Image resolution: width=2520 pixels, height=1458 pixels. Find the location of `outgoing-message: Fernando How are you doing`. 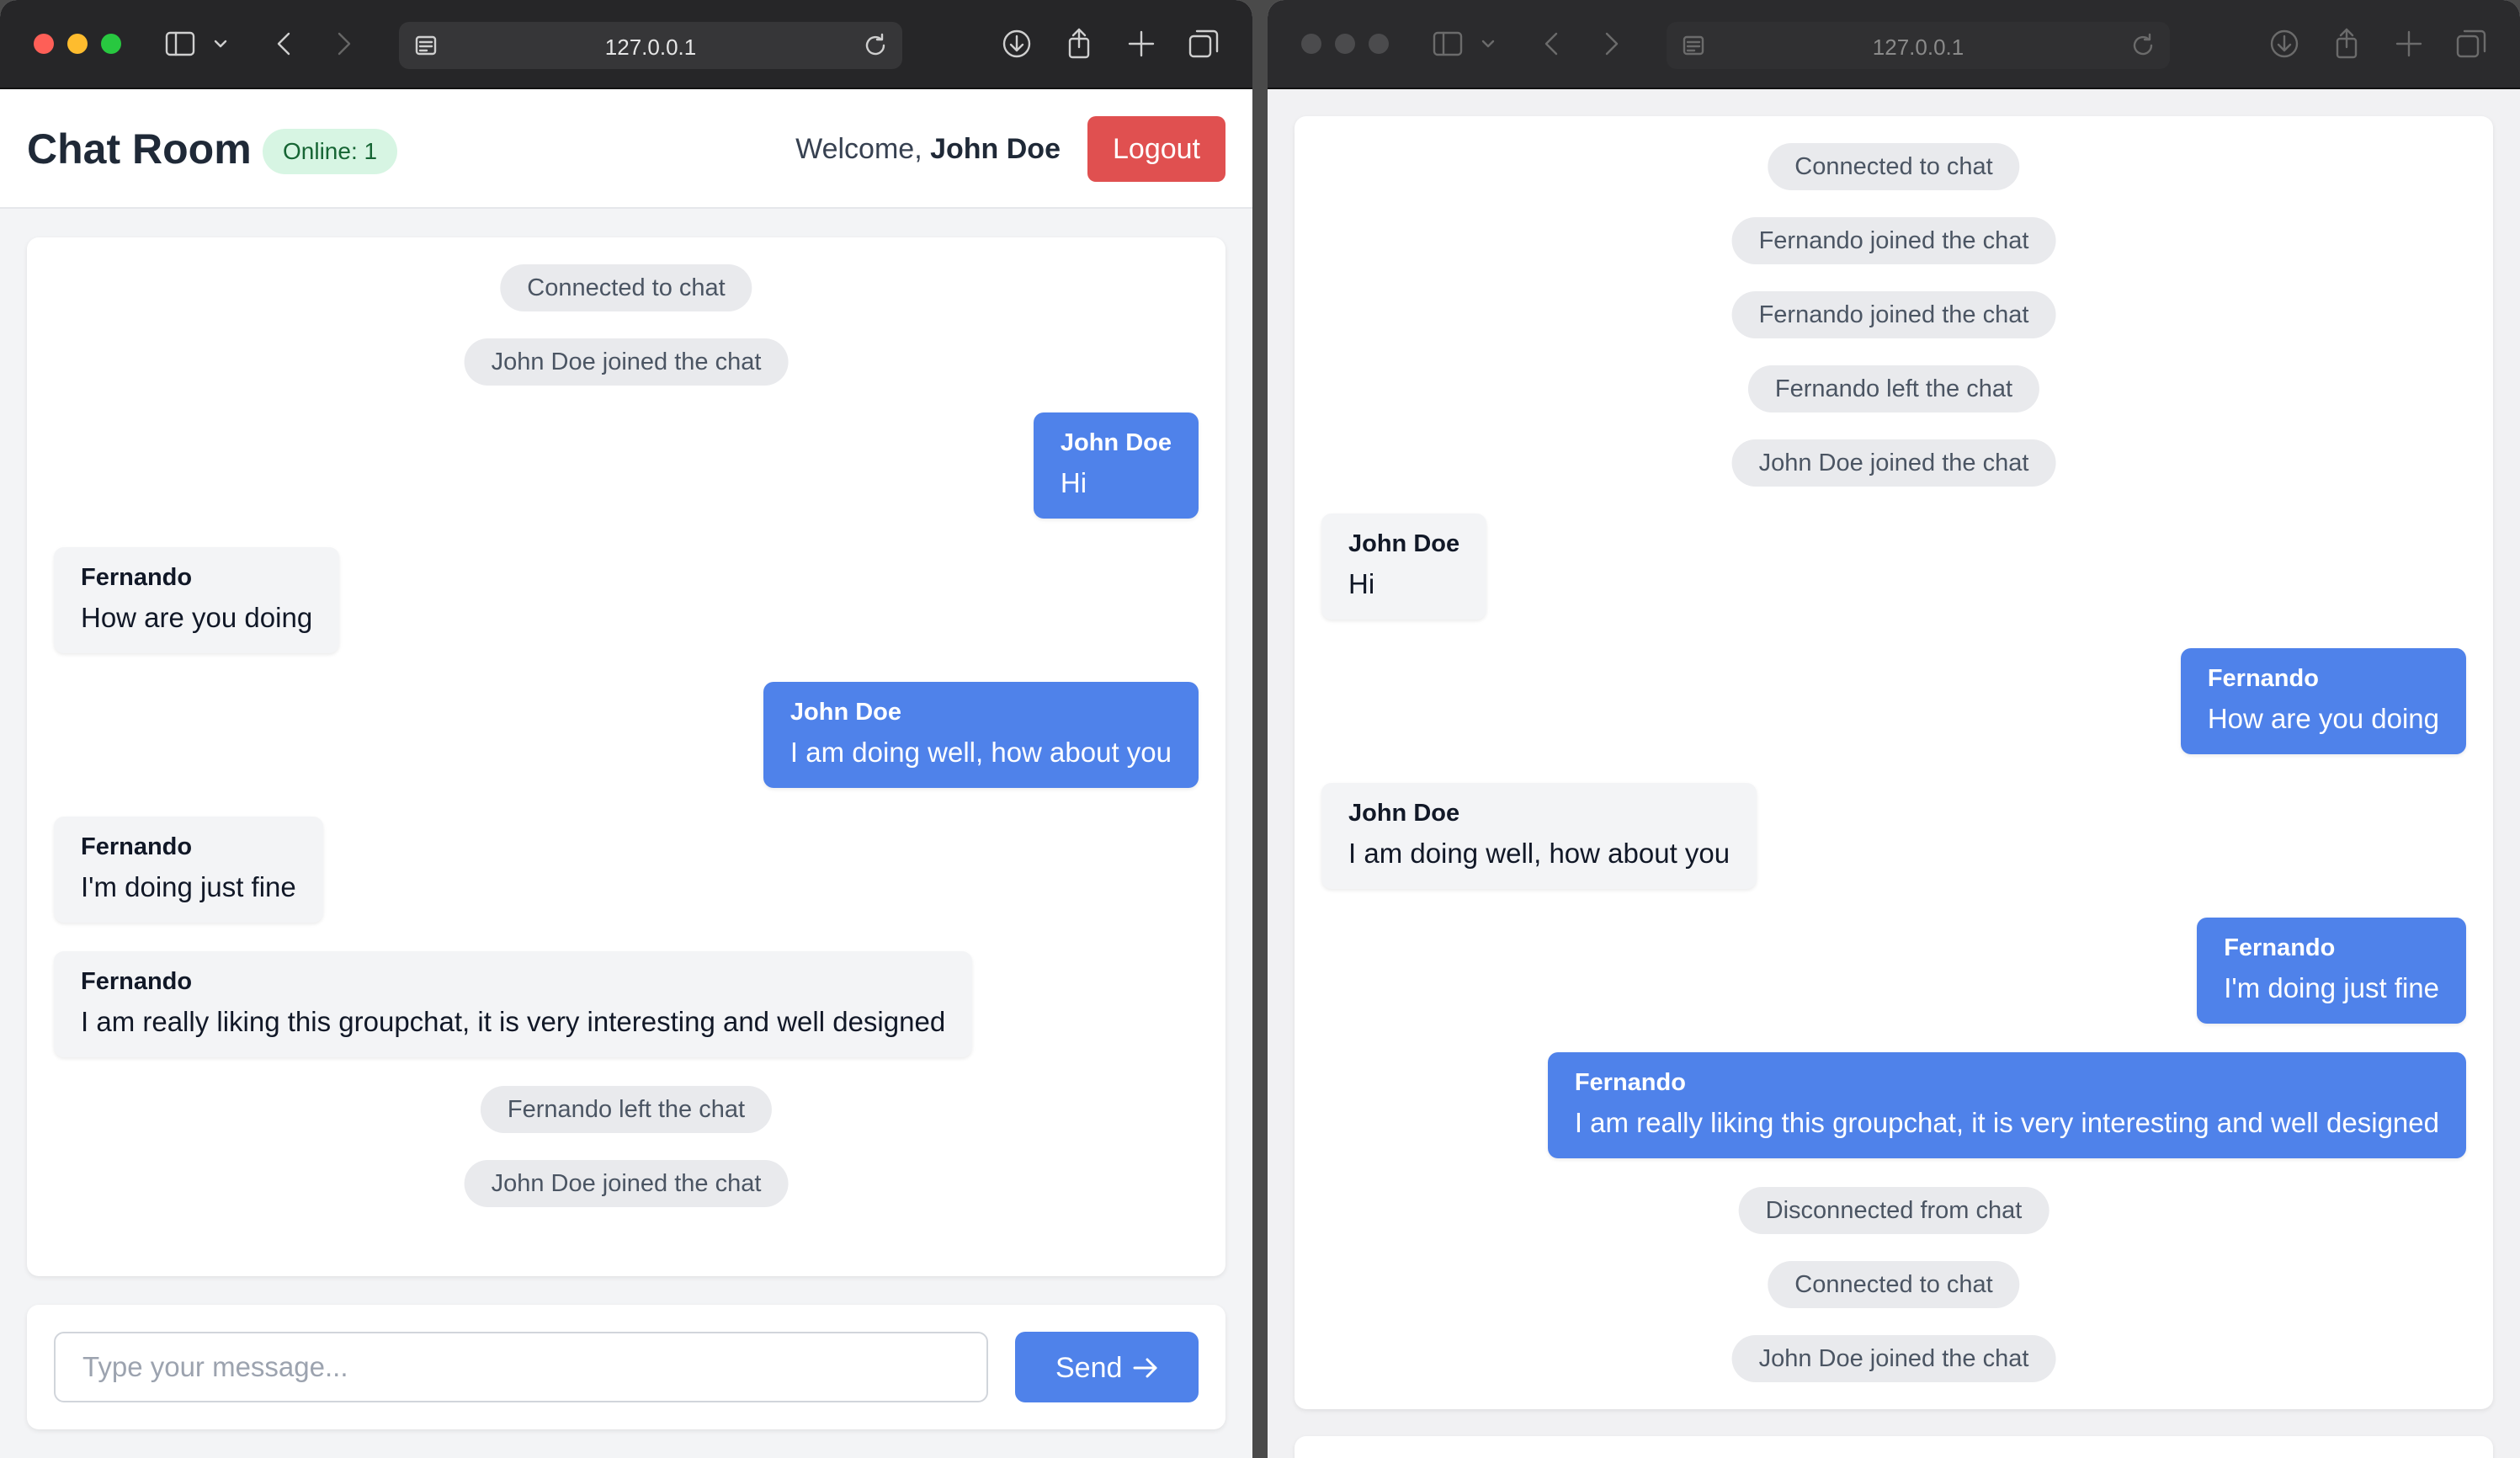

outgoing-message: Fernando How are you doing is located at coordinates (2323, 701).